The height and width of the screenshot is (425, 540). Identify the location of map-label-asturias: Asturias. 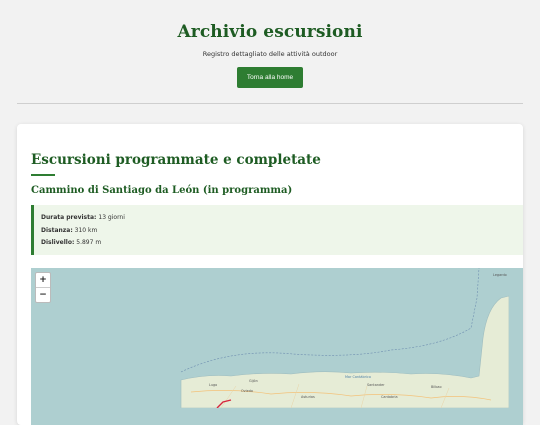
(308, 397).